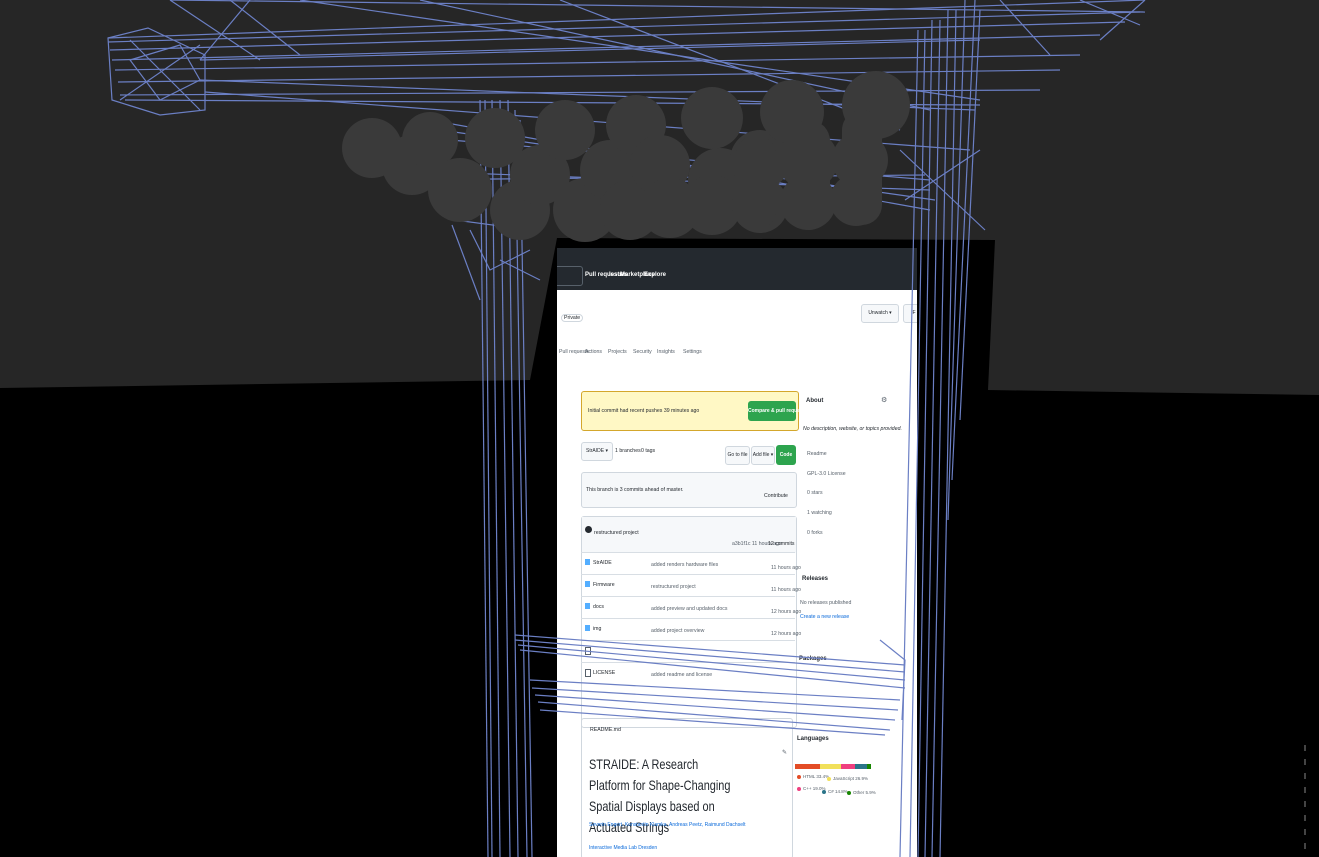 This screenshot has height=857, width=1319. What do you see at coordinates (710, 685) in the screenshot?
I see `lower-crossbar` at bounding box center [710, 685].